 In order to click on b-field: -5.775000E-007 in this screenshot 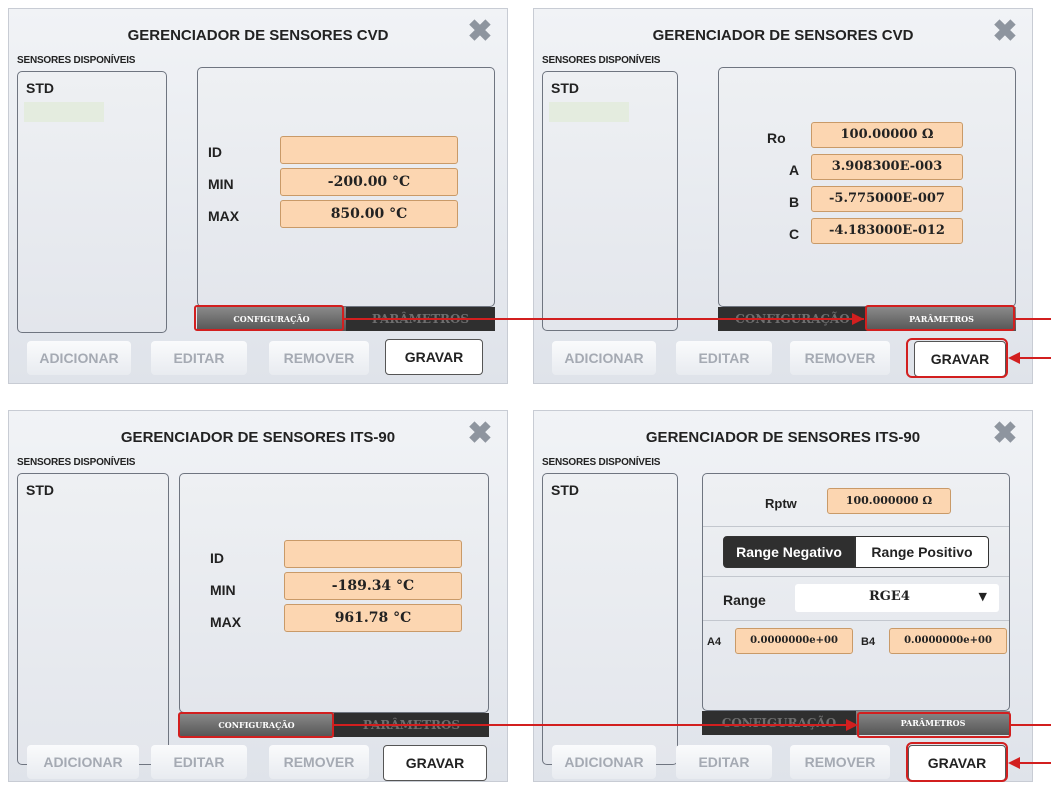, I will do `click(887, 199)`.